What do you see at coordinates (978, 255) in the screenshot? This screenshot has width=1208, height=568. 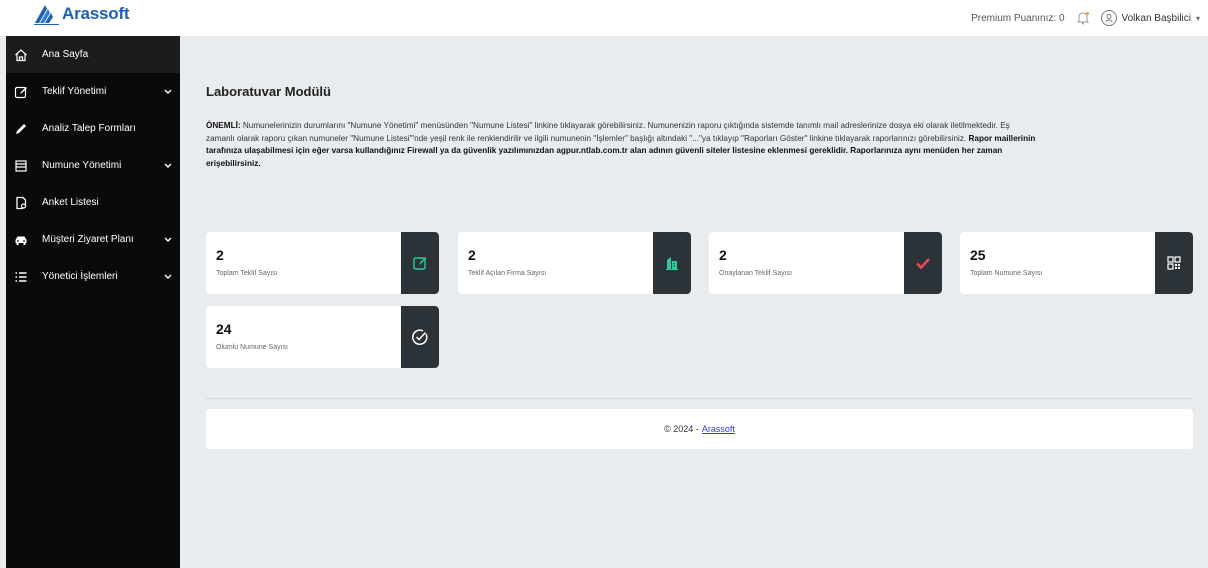 I see `stat-value: 25` at bounding box center [978, 255].